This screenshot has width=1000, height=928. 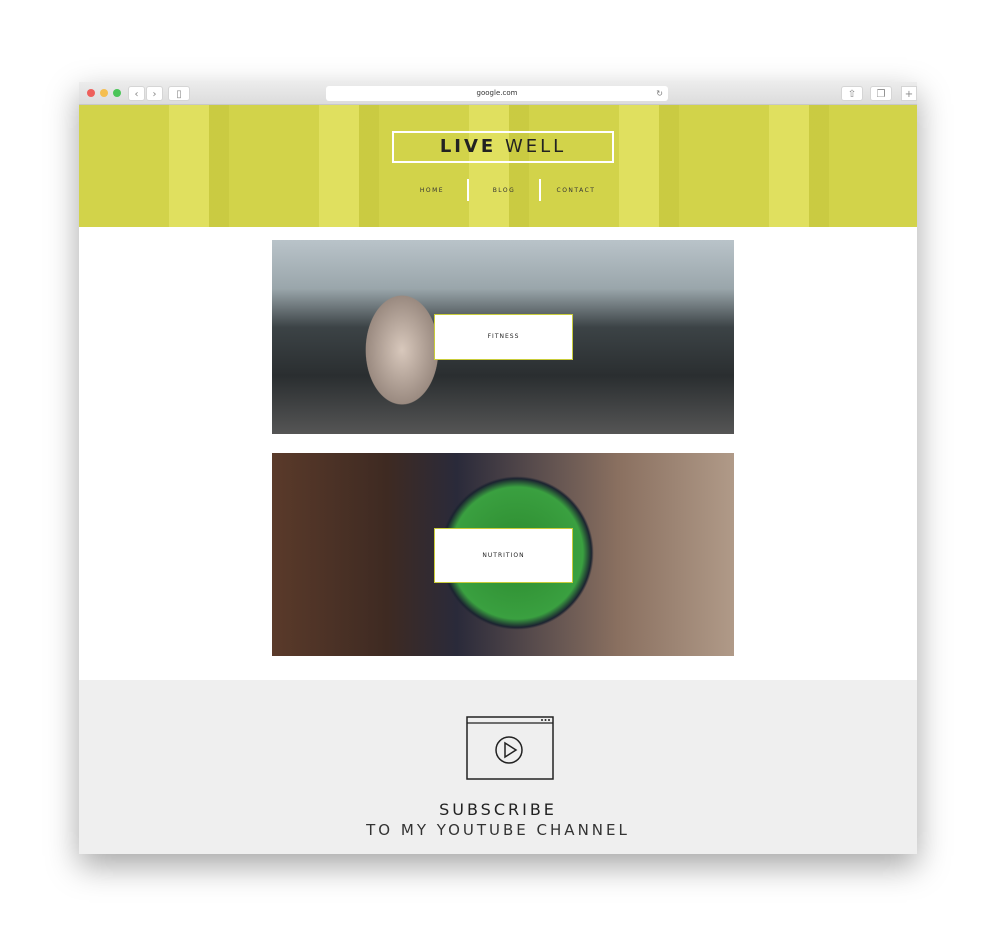 I want to click on tabs-icon: ❐, so click(x=881, y=93).